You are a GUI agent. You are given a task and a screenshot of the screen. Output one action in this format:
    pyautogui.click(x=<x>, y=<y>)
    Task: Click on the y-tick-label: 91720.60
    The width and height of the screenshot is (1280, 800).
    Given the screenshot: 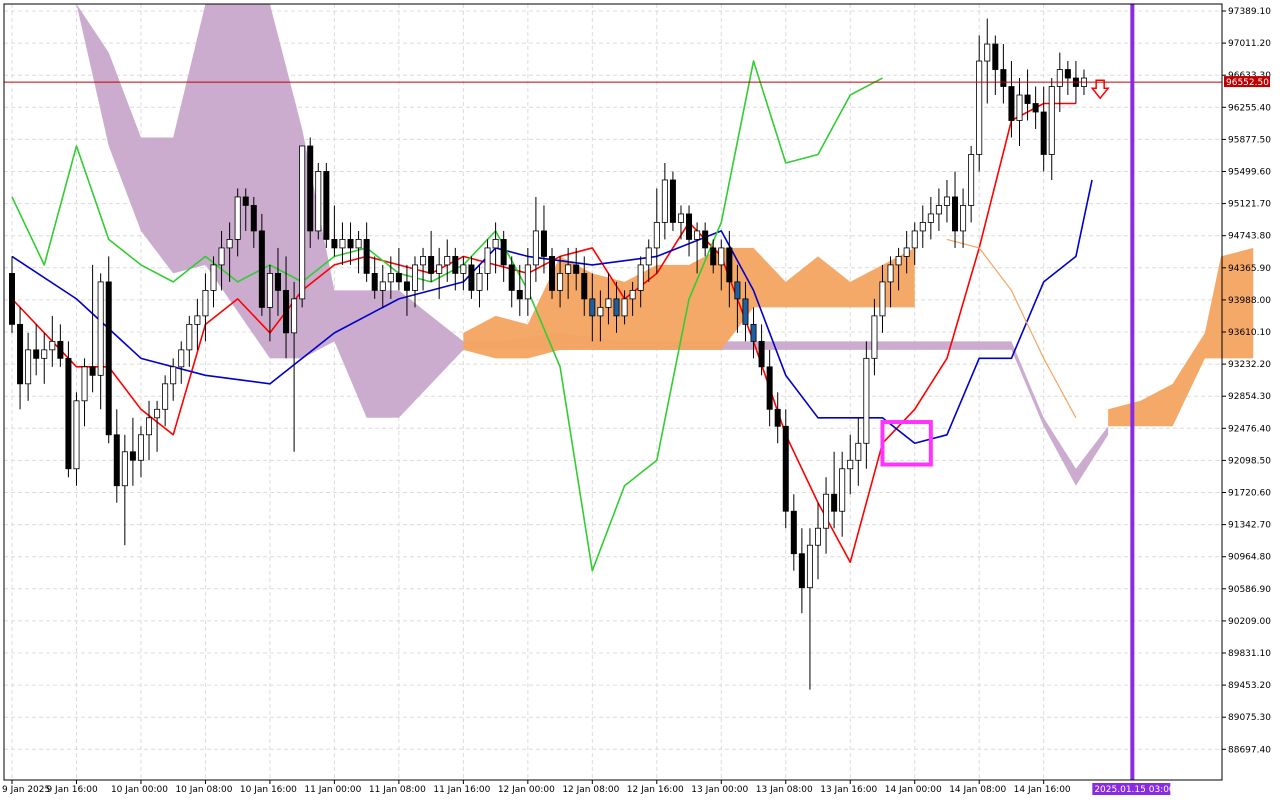 What is the action you would take?
    pyautogui.click(x=1249, y=494)
    